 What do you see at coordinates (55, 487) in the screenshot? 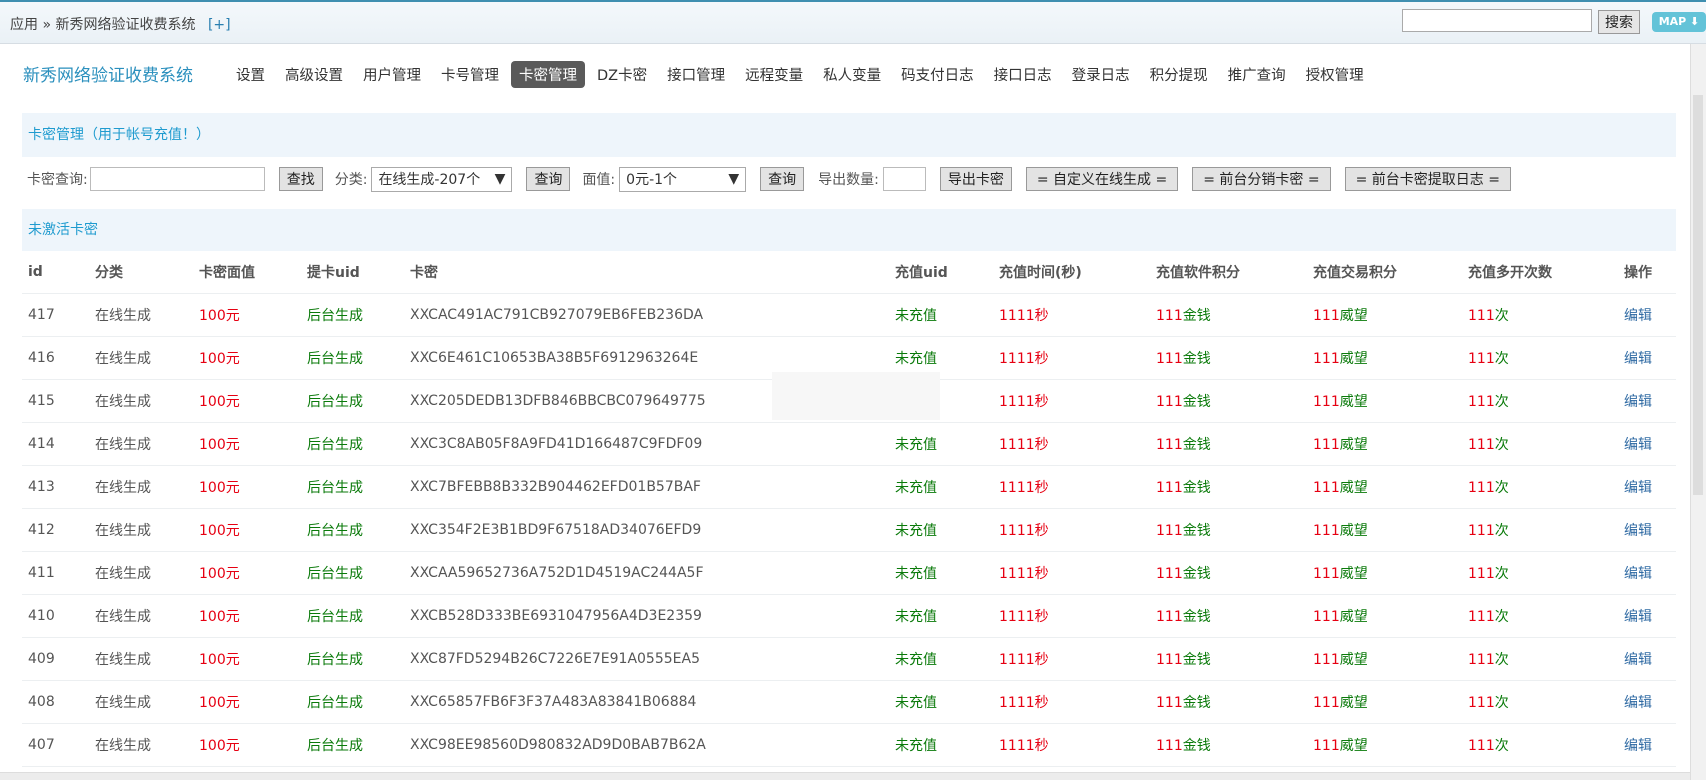
I see `cell-id: 413` at bounding box center [55, 487].